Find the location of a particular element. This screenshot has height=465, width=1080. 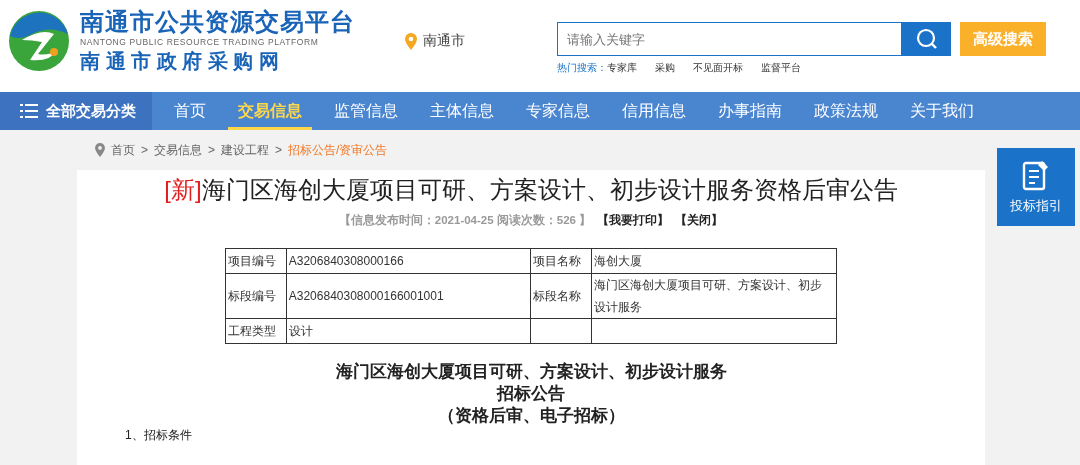

table-cell: 标段名称 is located at coordinates (561, 296).